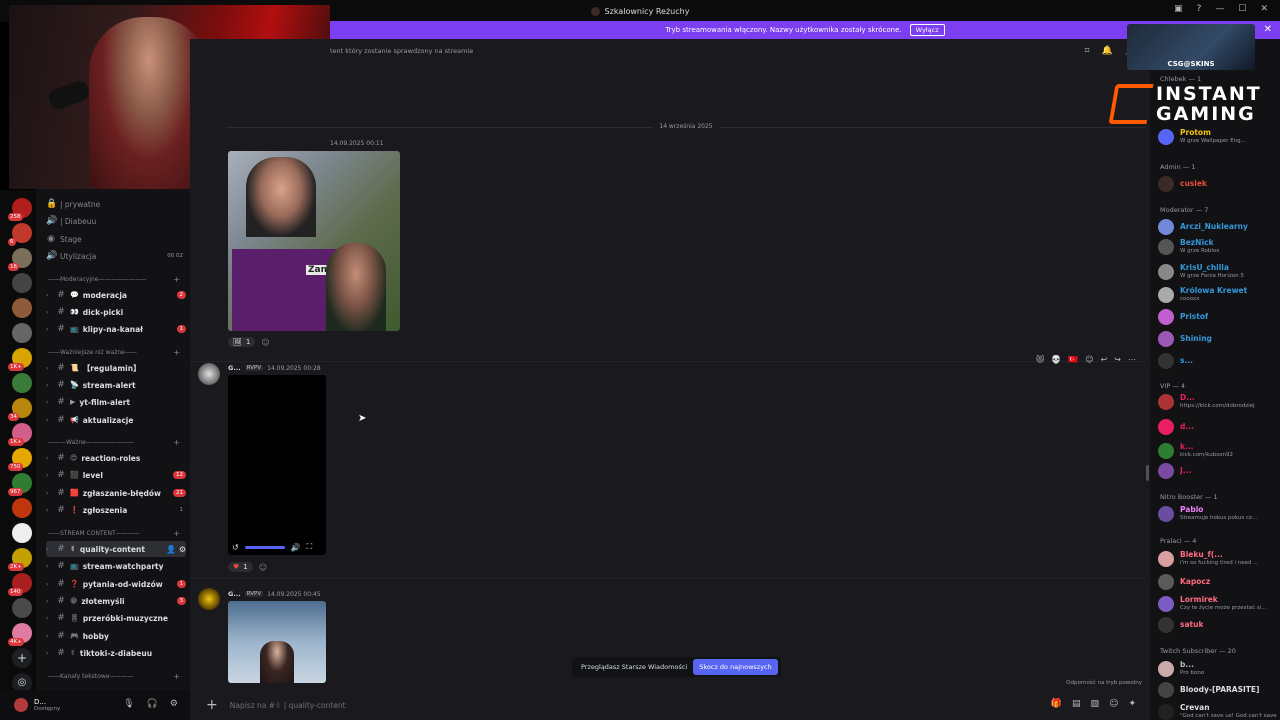 This screenshot has width=1280, height=720. What do you see at coordinates (264, 547) in the screenshot?
I see `volume-slider` at bounding box center [264, 547].